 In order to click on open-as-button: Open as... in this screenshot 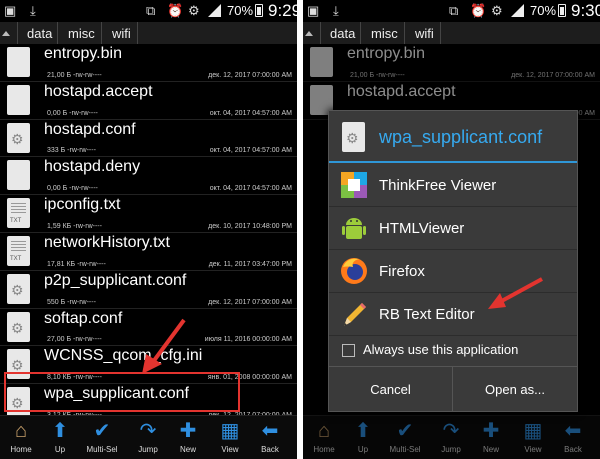, I will do `click(515, 389)`.